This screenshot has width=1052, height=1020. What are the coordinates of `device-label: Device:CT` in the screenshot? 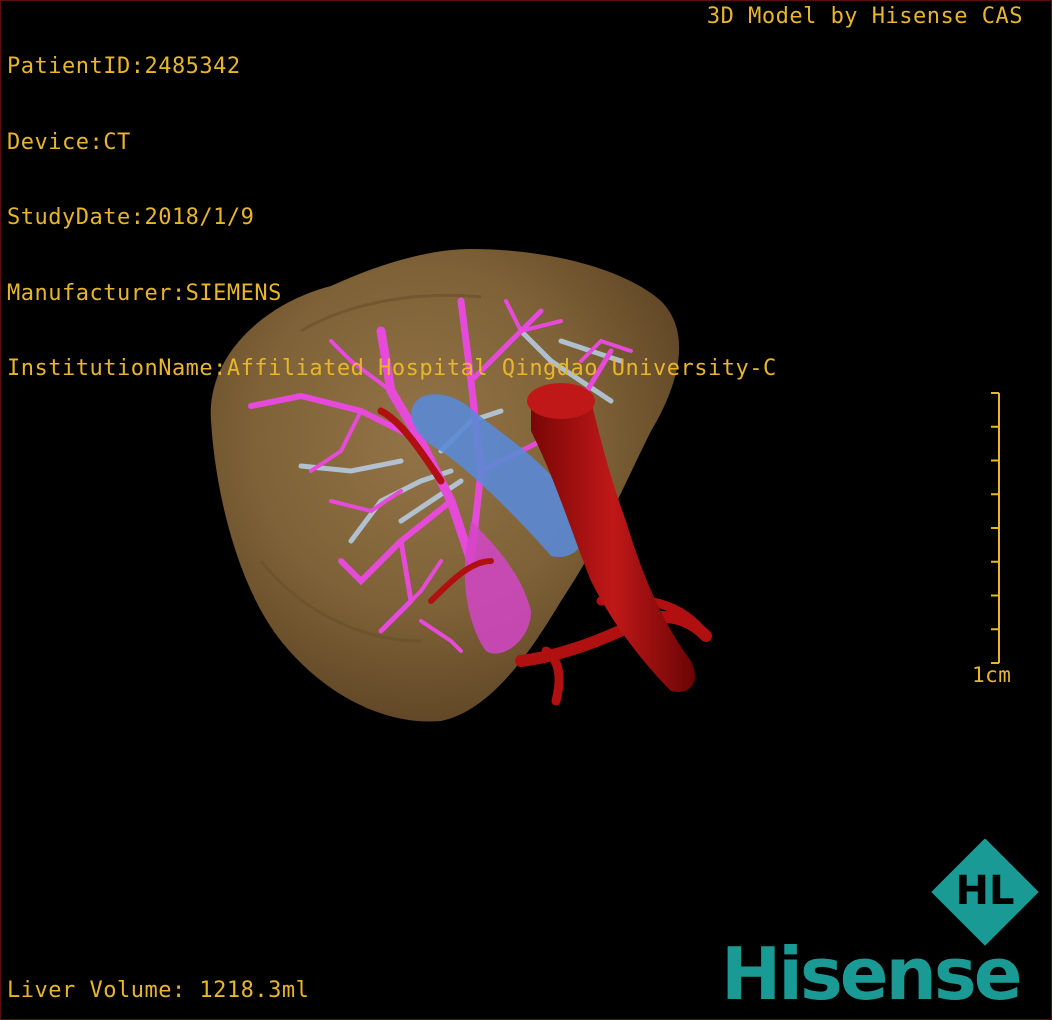 It's located at (69, 142).